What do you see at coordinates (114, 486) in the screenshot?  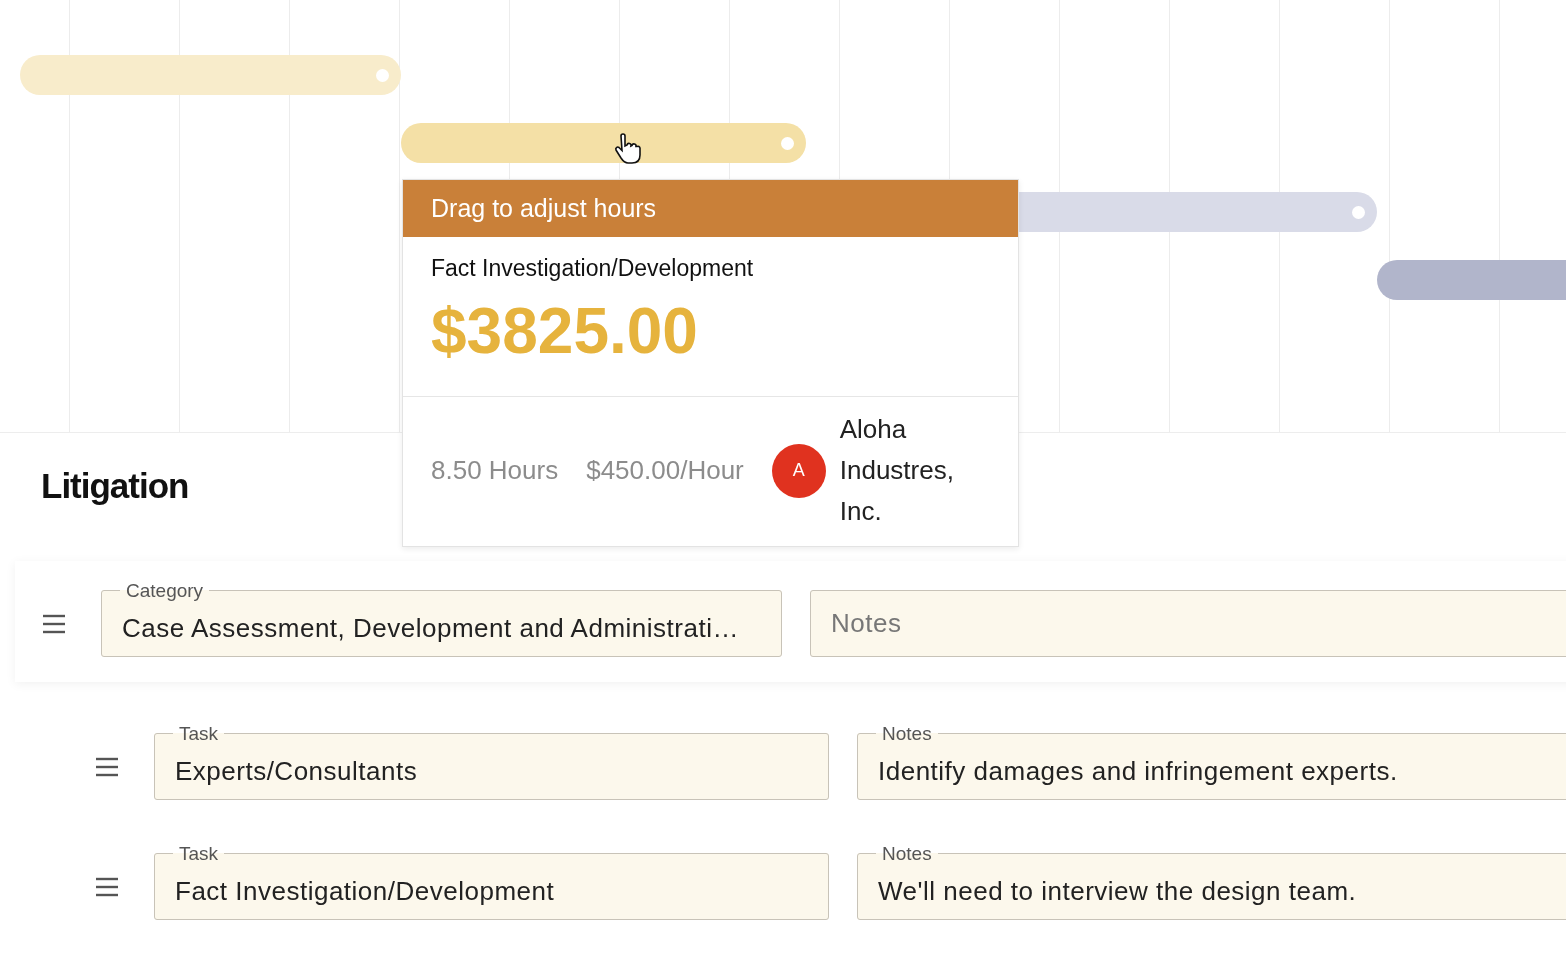 I see `section-title: Litigation` at bounding box center [114, 486].